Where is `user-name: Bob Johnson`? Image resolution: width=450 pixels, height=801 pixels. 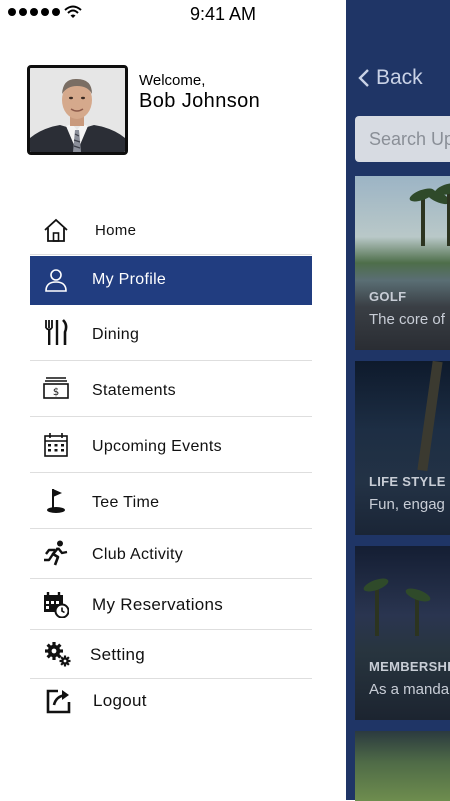 user-name: Bob Johnson is located at coordinates (200, 101).